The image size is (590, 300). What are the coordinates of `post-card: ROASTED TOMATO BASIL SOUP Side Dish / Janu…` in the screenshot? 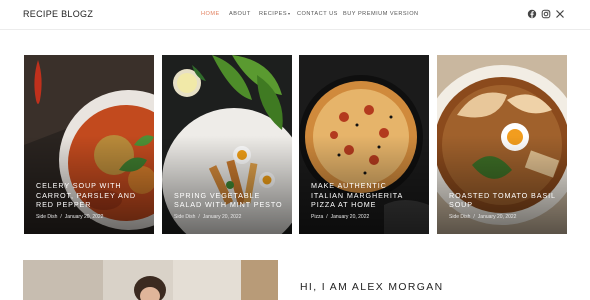 It's located at (502, 144).